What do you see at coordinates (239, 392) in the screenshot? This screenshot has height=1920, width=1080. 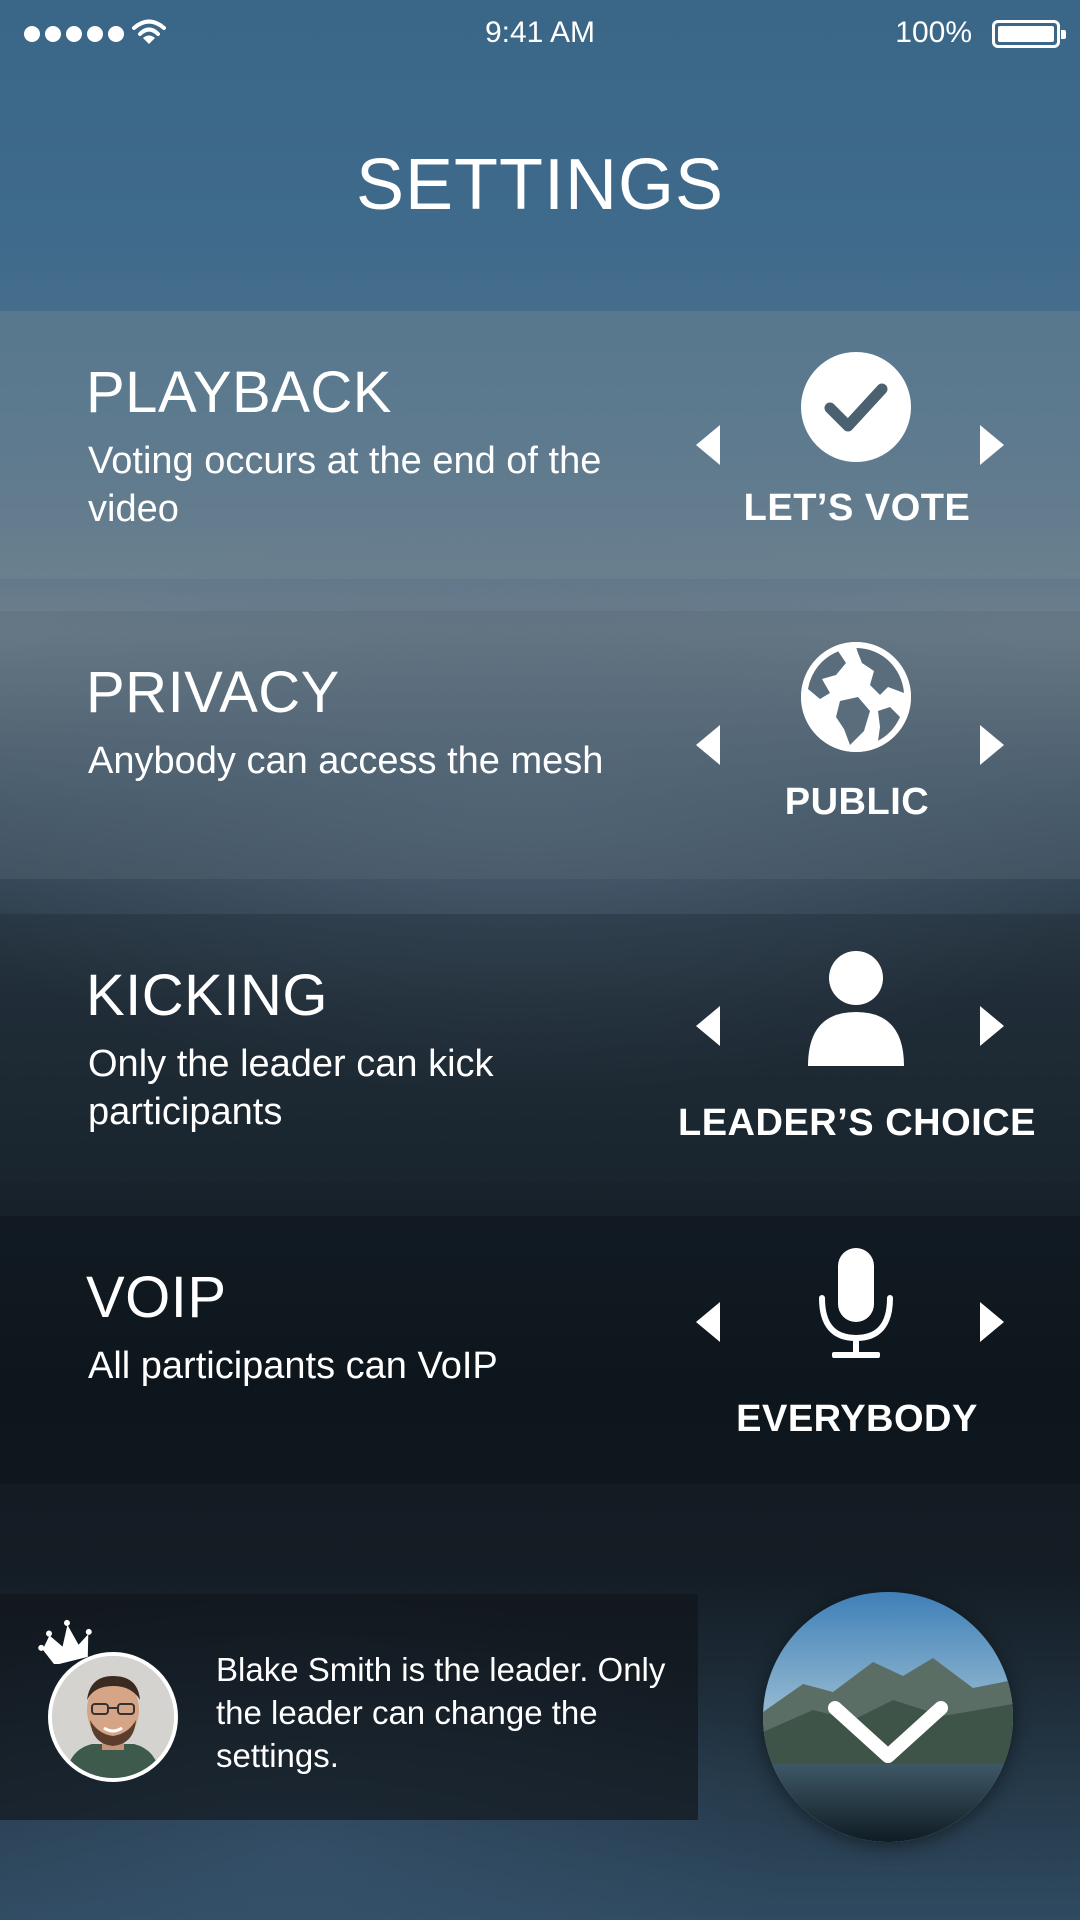 I see `setting-title: PLAYBACK` at bounding box center [239, 392].